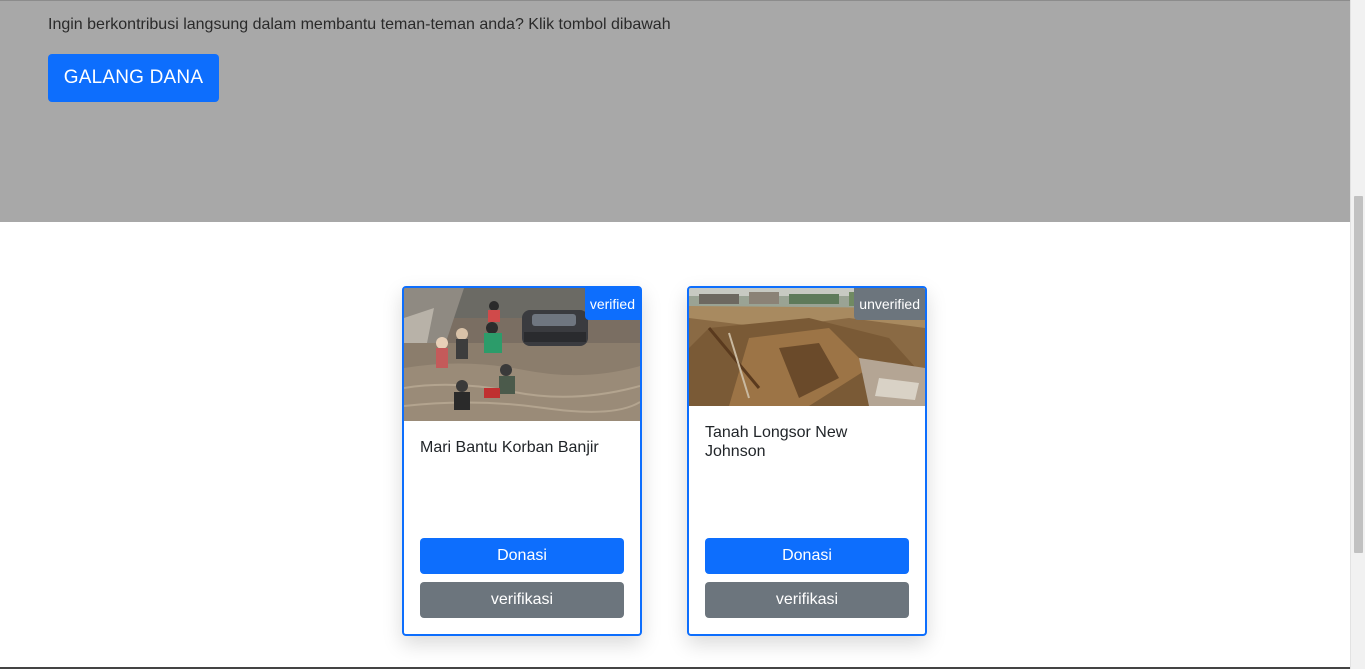 This screenshot has width=1365, height=669. What do you see at coordinates (509, 447) in the screenshot?
I see `campaign-title: Mari Bantu Korban Banjir` at bounding box center [509, 447].